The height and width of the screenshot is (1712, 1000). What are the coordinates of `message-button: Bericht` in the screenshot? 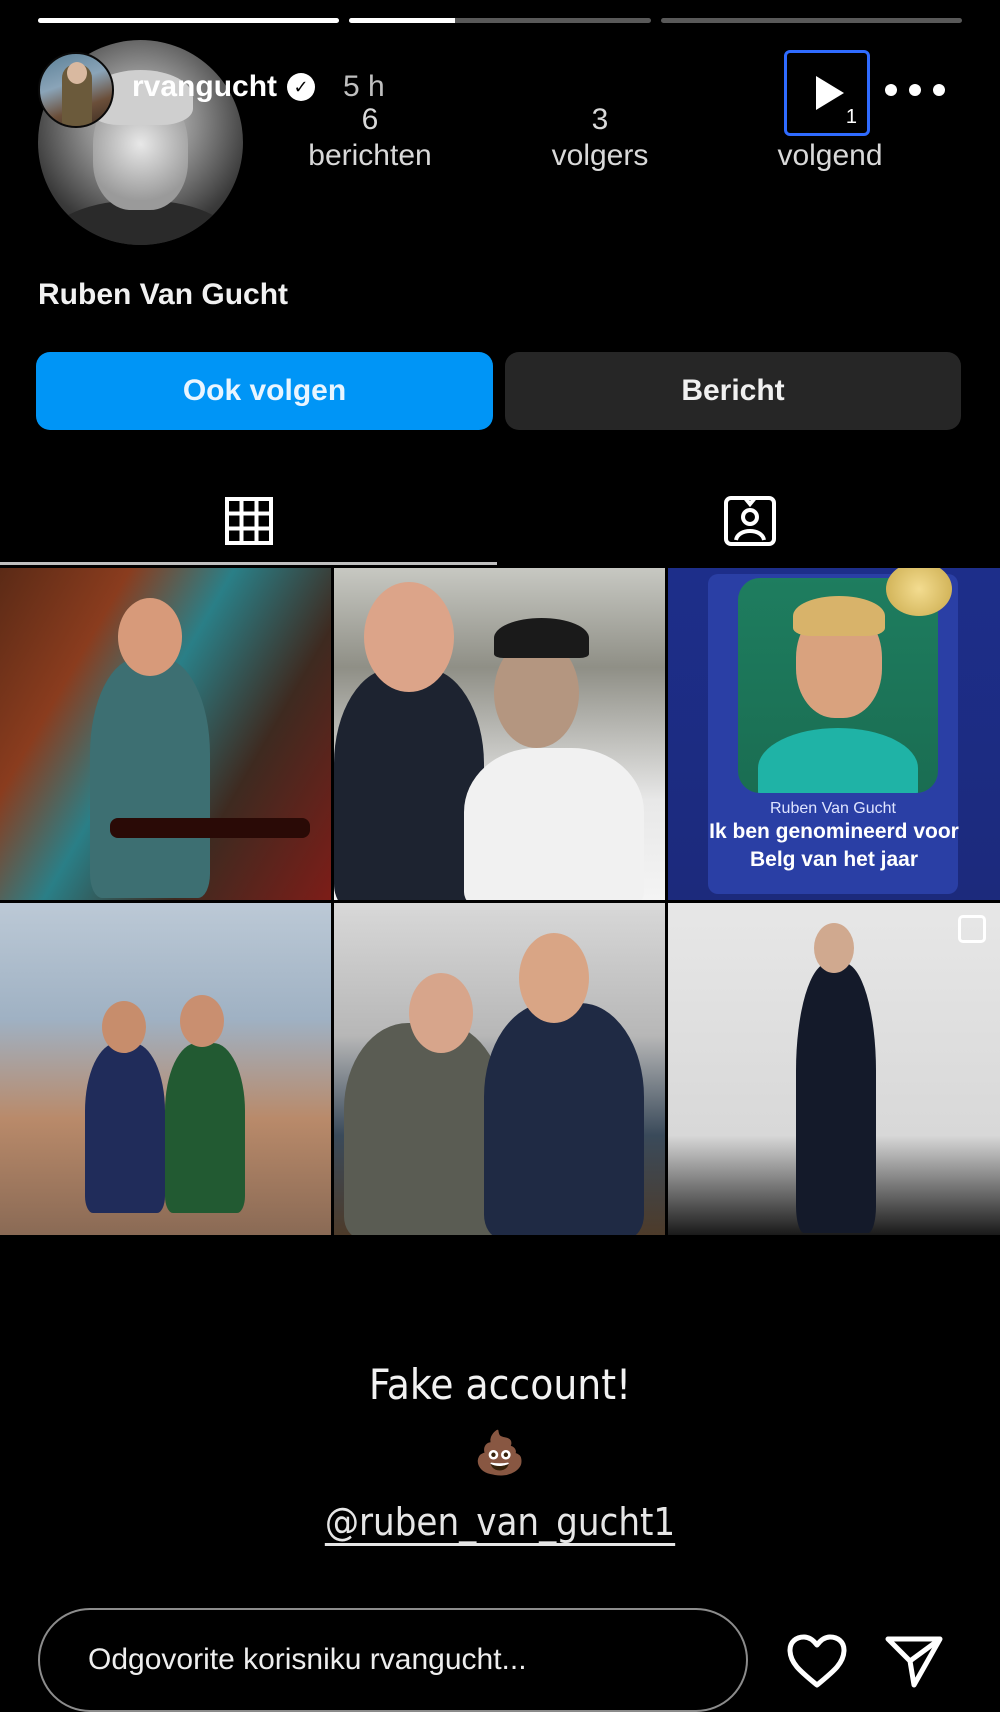 It's located at (733, 391).